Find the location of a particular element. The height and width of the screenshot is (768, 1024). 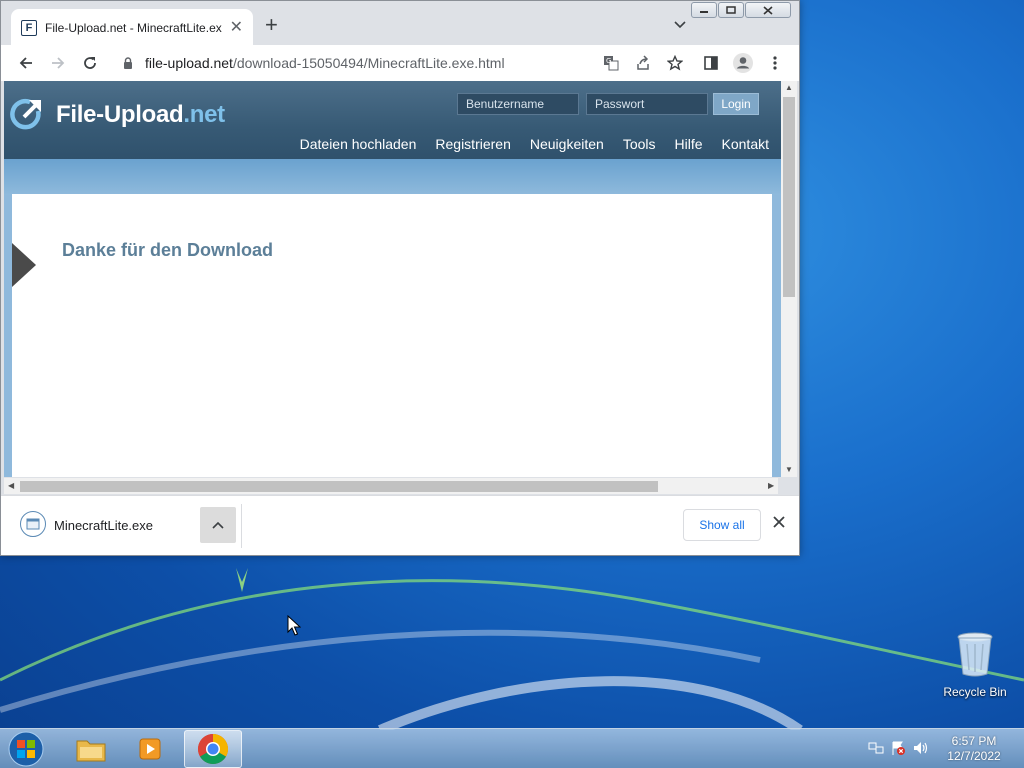

forward-arrow-icon is located at coordinates (58, 63).